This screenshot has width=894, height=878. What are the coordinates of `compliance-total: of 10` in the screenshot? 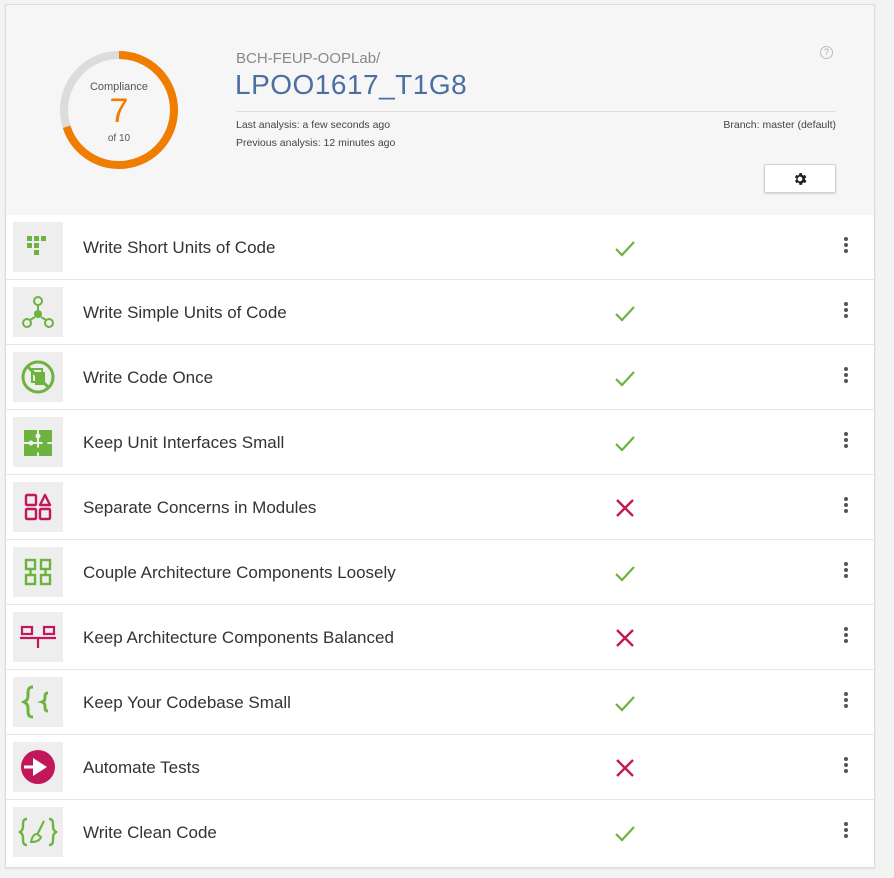 It's located at (119, 138).